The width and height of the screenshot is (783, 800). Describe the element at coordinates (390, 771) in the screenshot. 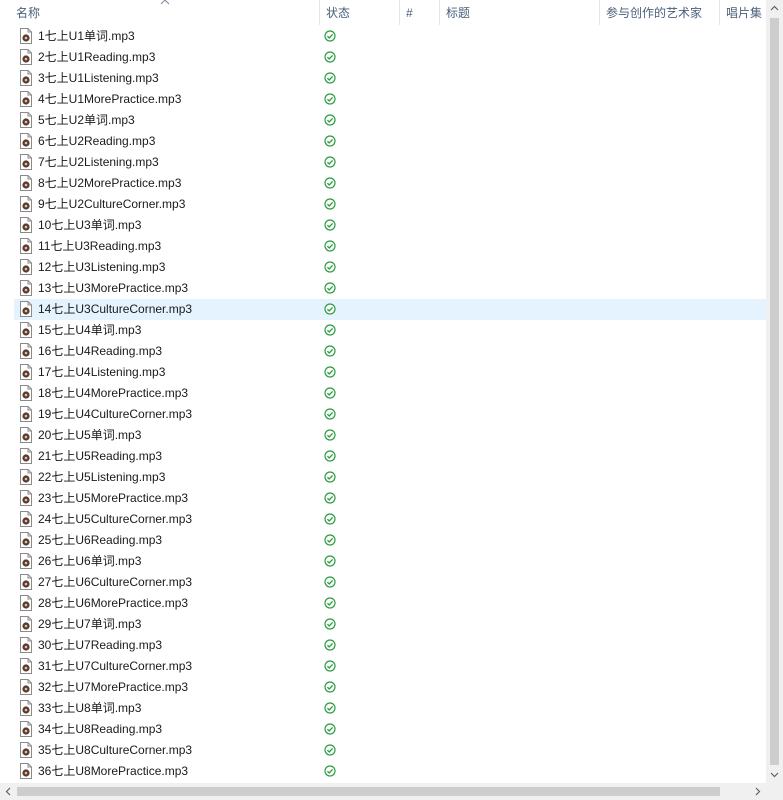

I see `file-row: 36七上U8MorePractice.mp3` at that location.